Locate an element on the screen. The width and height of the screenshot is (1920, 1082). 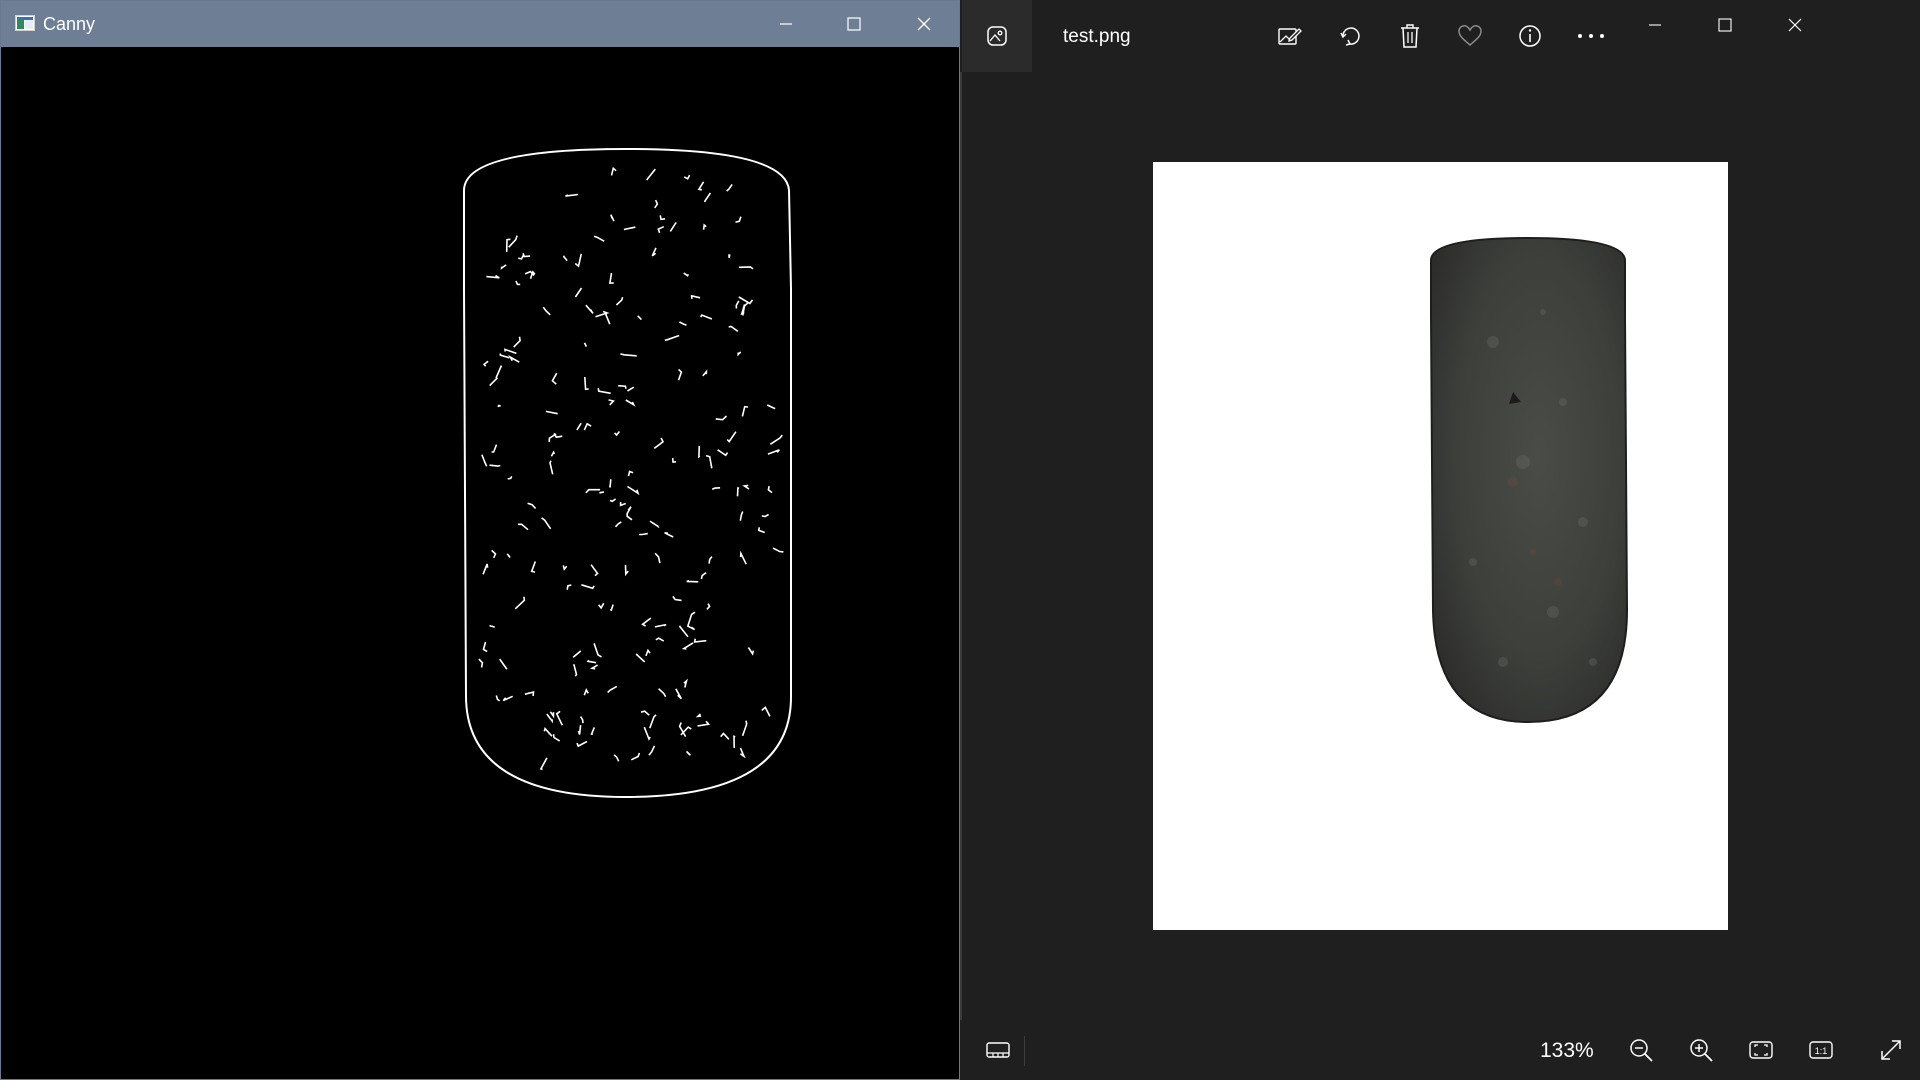
fullscreen-icon is located at coordinates (1891, 1050).